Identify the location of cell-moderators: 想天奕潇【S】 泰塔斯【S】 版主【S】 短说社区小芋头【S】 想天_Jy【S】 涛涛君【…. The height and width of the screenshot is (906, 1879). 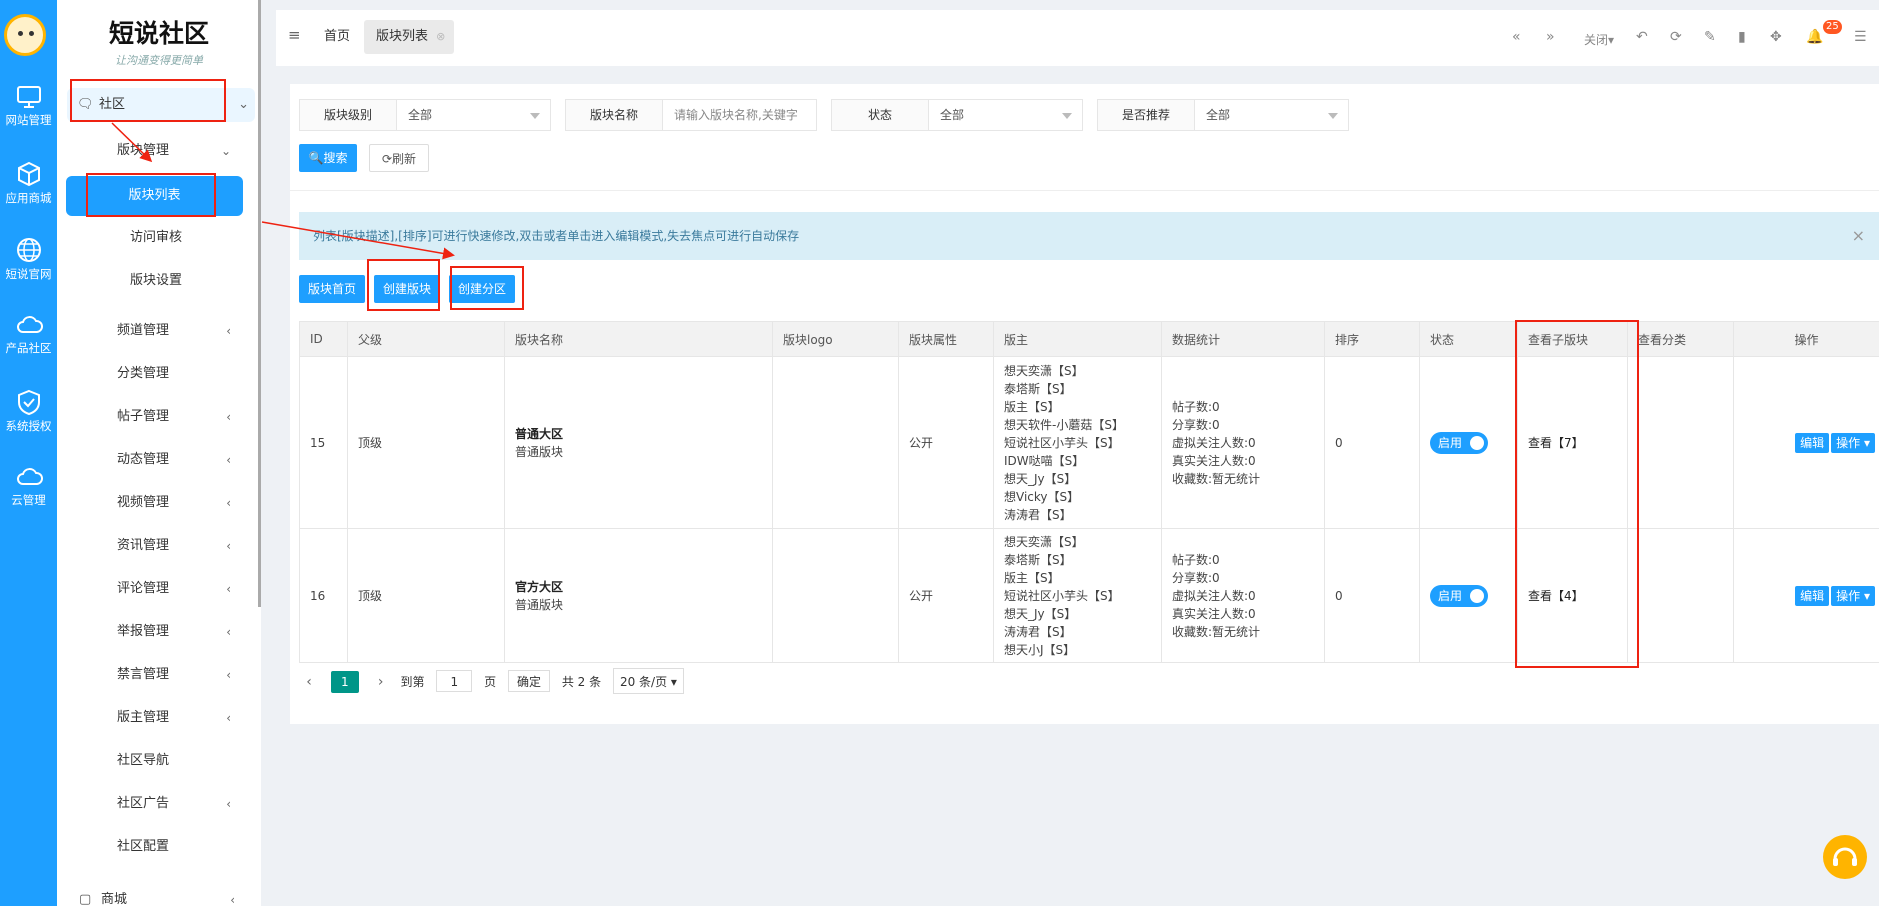
(1077, 595).